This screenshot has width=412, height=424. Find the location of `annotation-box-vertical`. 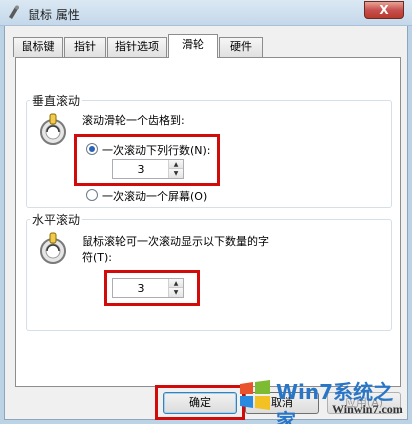

annotation-box-vertical is located at coordinates (147, 160).